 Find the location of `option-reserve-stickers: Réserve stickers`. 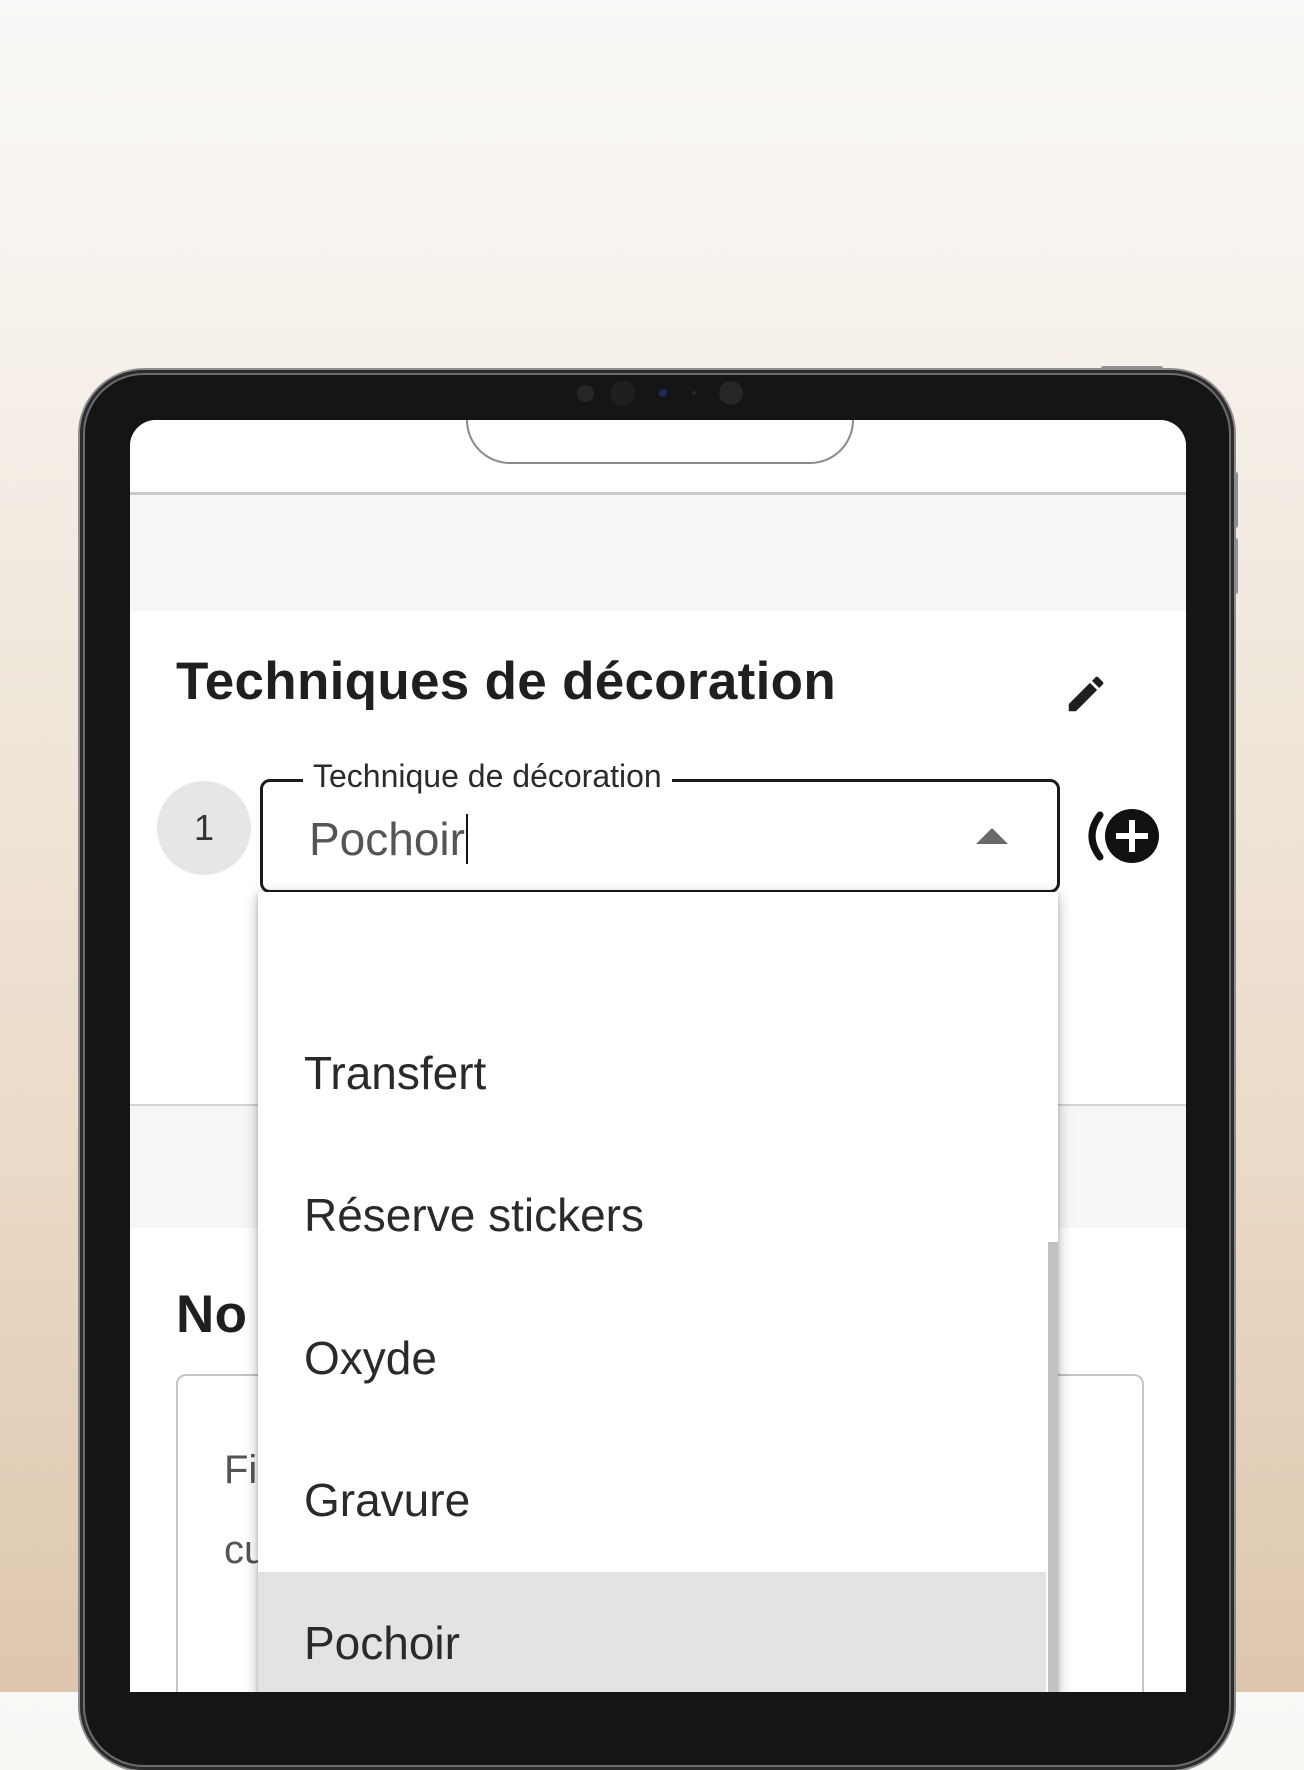

option-reserve-stickers: Réserve stickers is located at coordinates (652, 1215).